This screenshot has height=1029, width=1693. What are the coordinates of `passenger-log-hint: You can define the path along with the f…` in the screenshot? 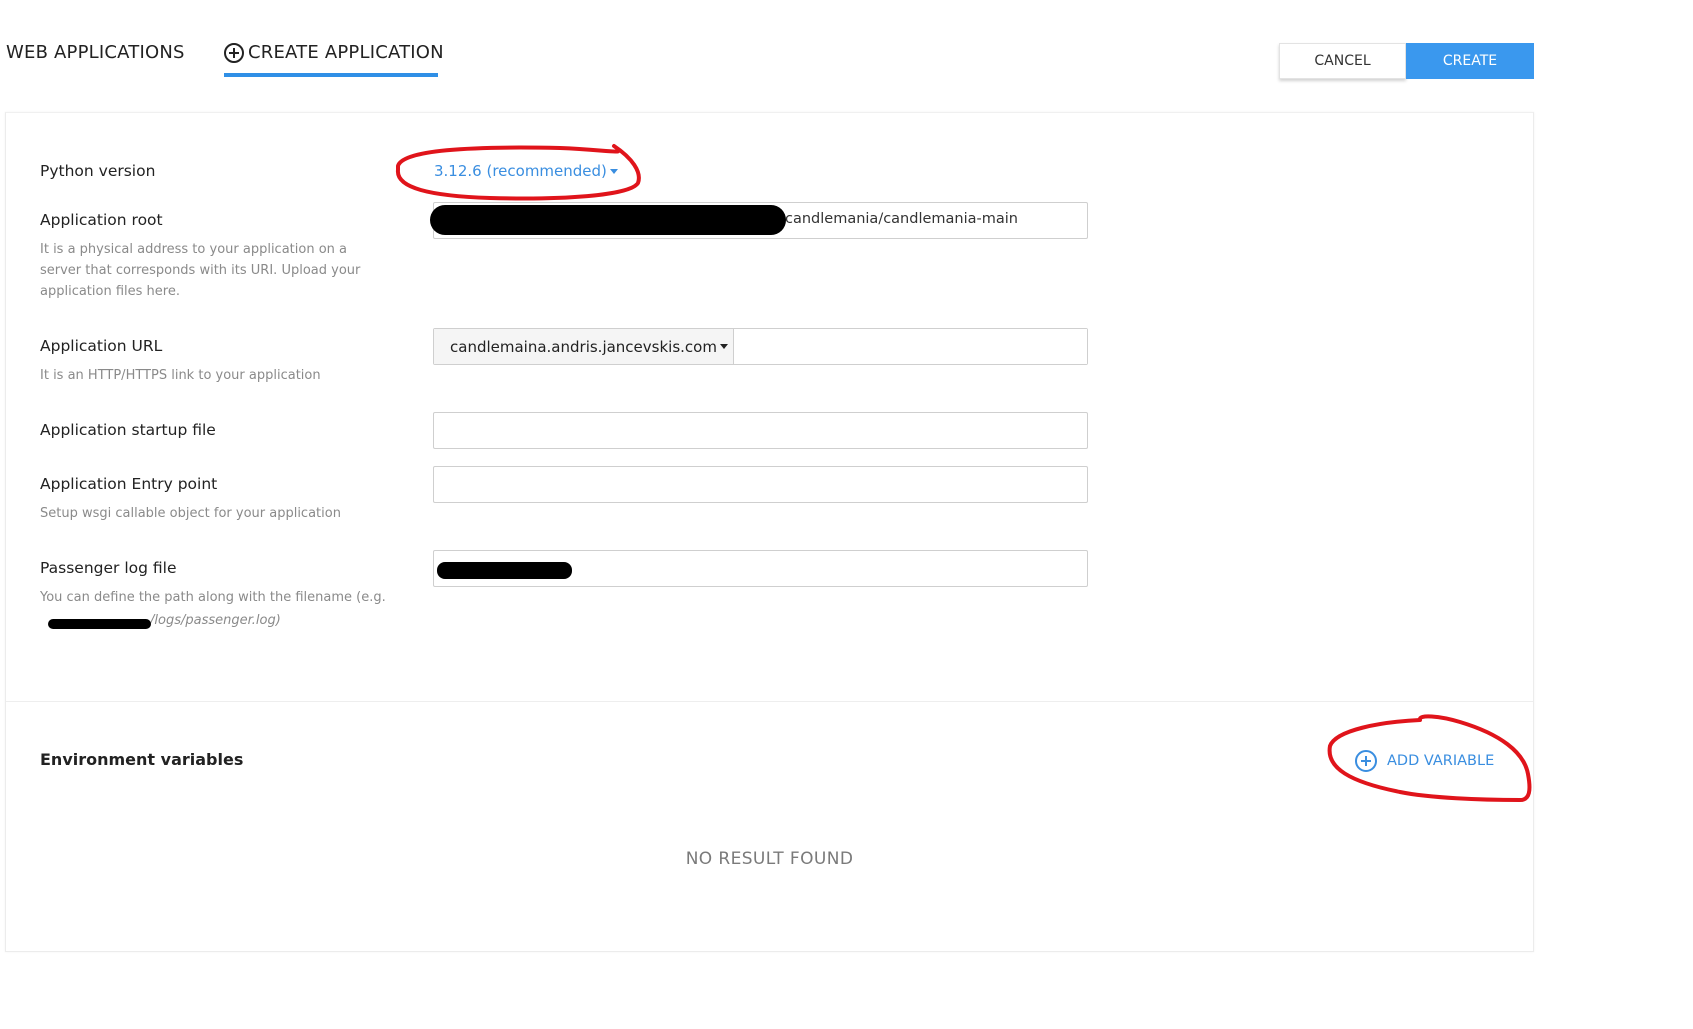 It's located at (213, 597).